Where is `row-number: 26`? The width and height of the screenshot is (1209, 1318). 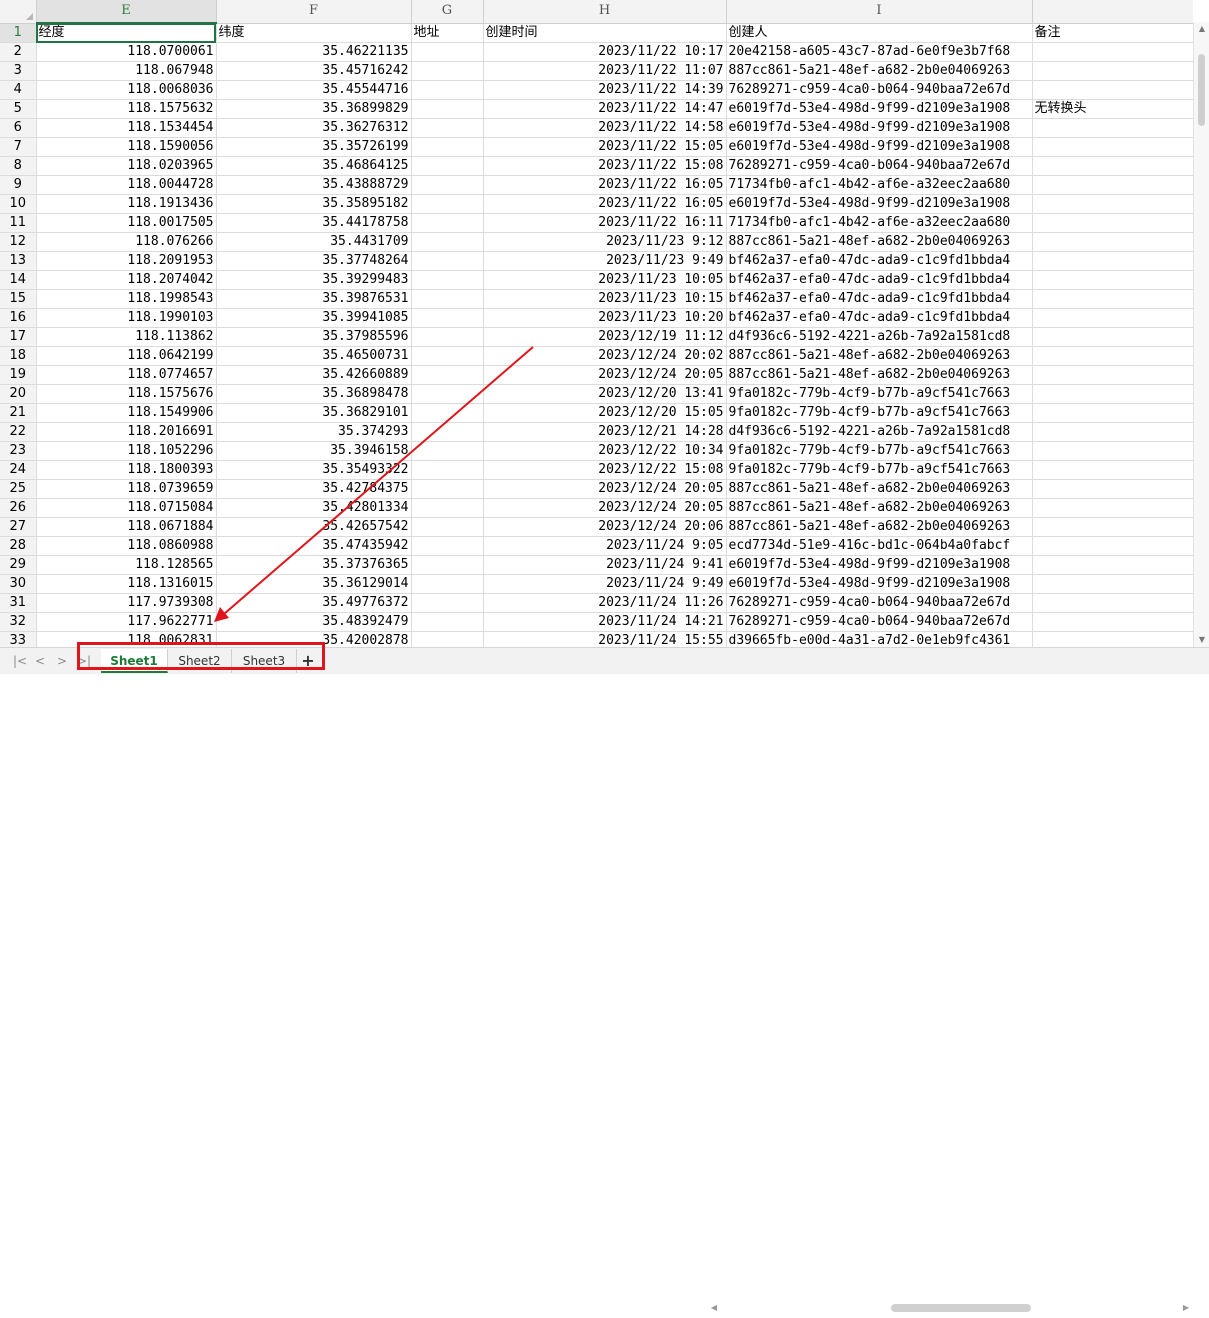 row-number: 26 is located at coordinates (18, 508).